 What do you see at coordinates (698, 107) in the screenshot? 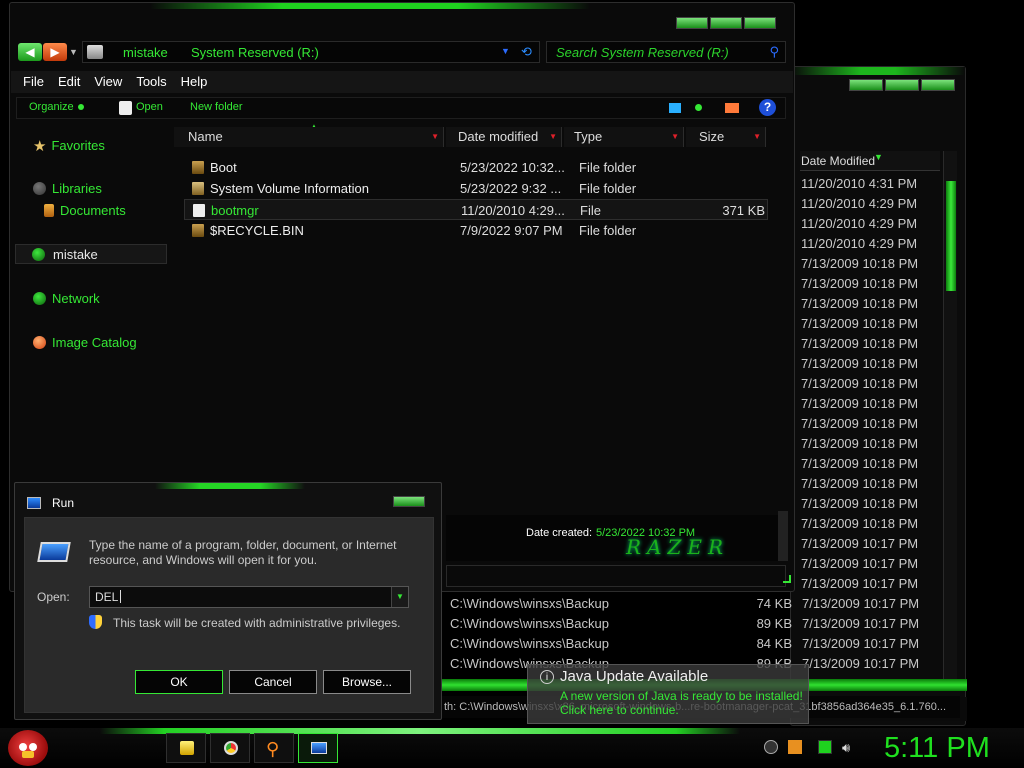
I see `view-dropdown-icon` at bounding box center [698, 107].